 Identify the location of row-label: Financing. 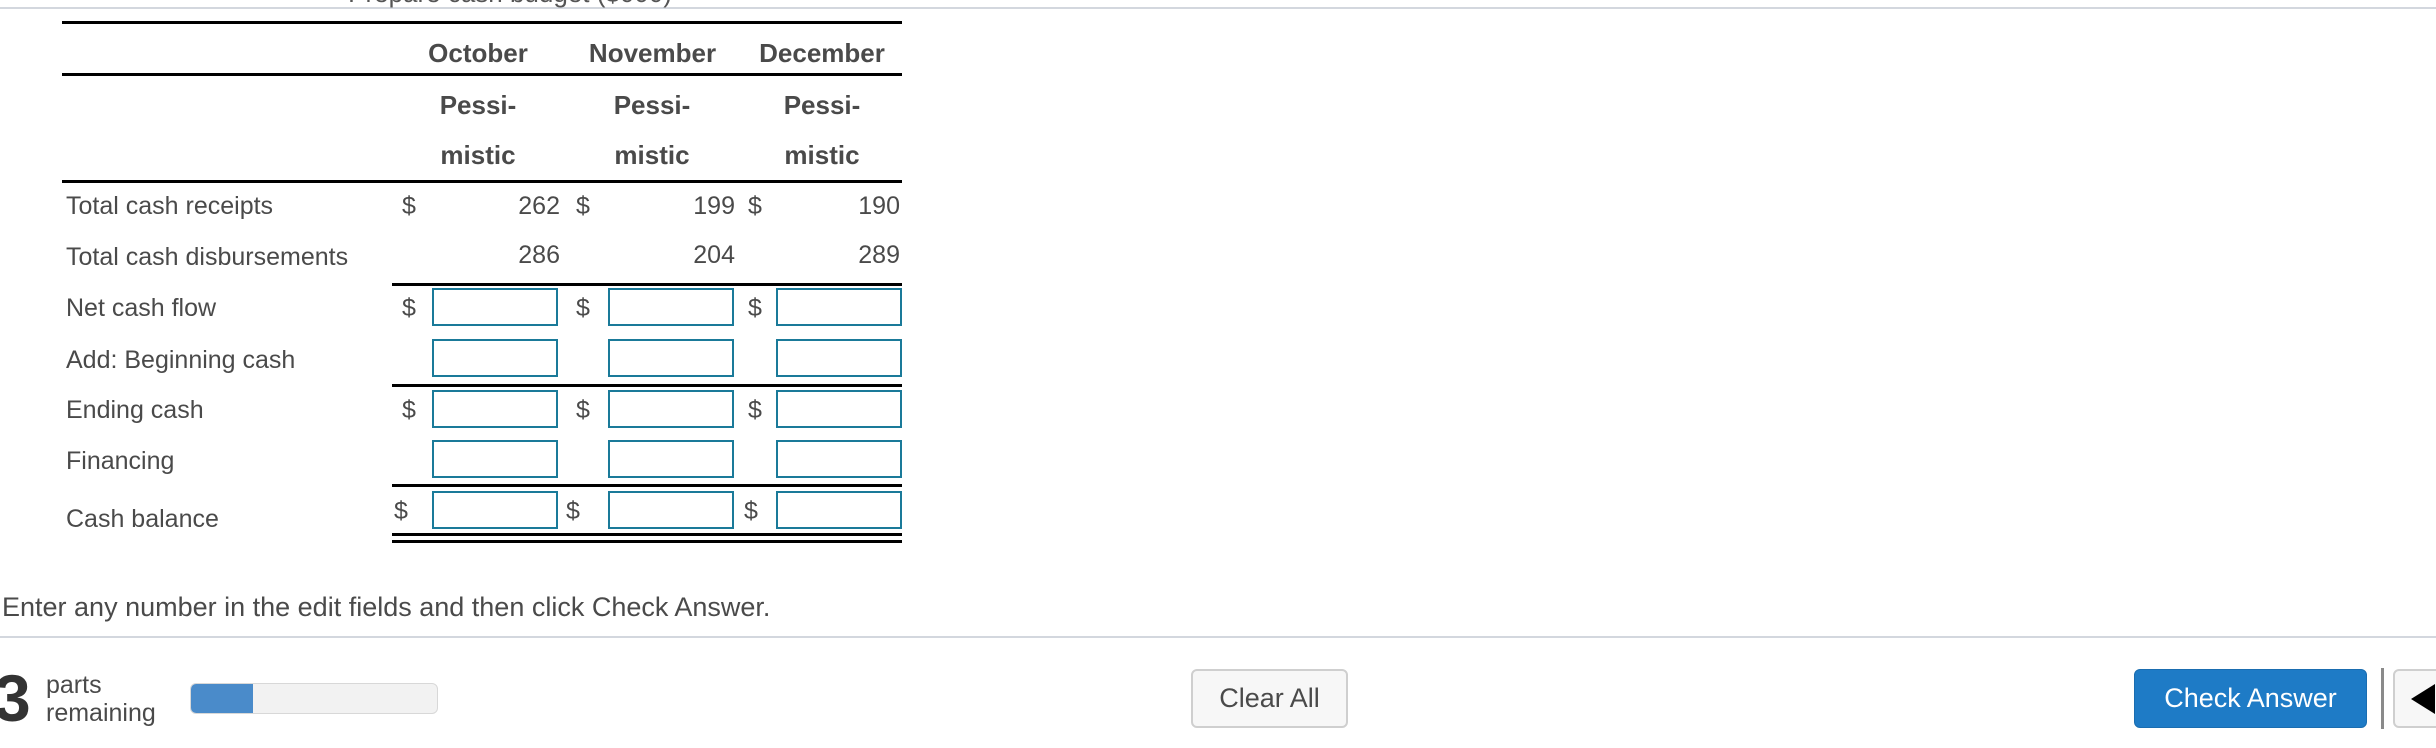
(120, 461).